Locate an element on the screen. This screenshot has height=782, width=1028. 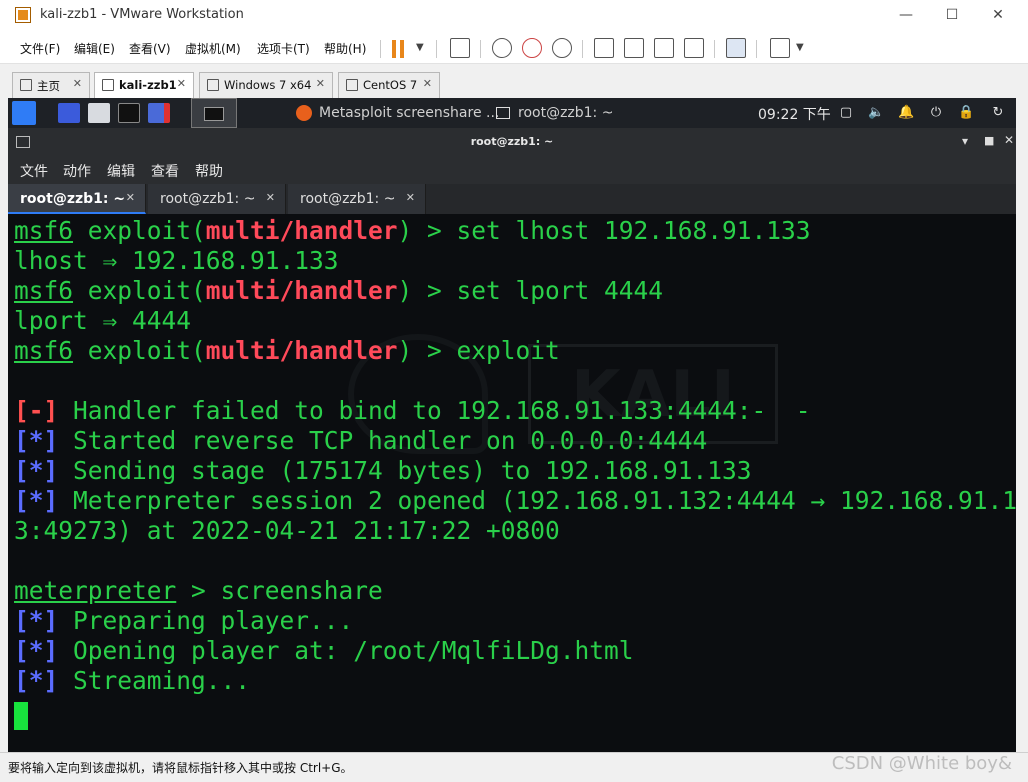
menu-file: 文件 is located at coordinates (34, 171).